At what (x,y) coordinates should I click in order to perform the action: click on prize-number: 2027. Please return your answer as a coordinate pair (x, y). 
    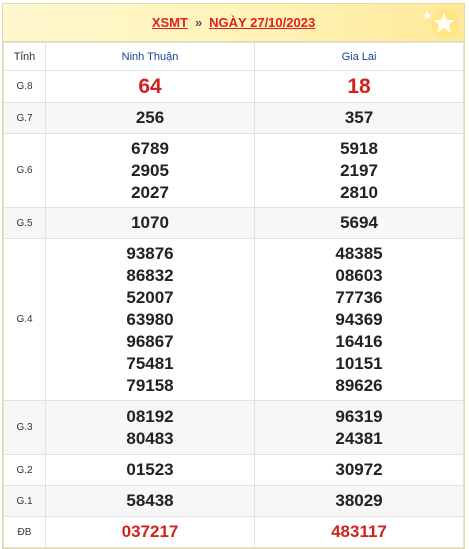
    Looking at the image, I should click on (150, 192).